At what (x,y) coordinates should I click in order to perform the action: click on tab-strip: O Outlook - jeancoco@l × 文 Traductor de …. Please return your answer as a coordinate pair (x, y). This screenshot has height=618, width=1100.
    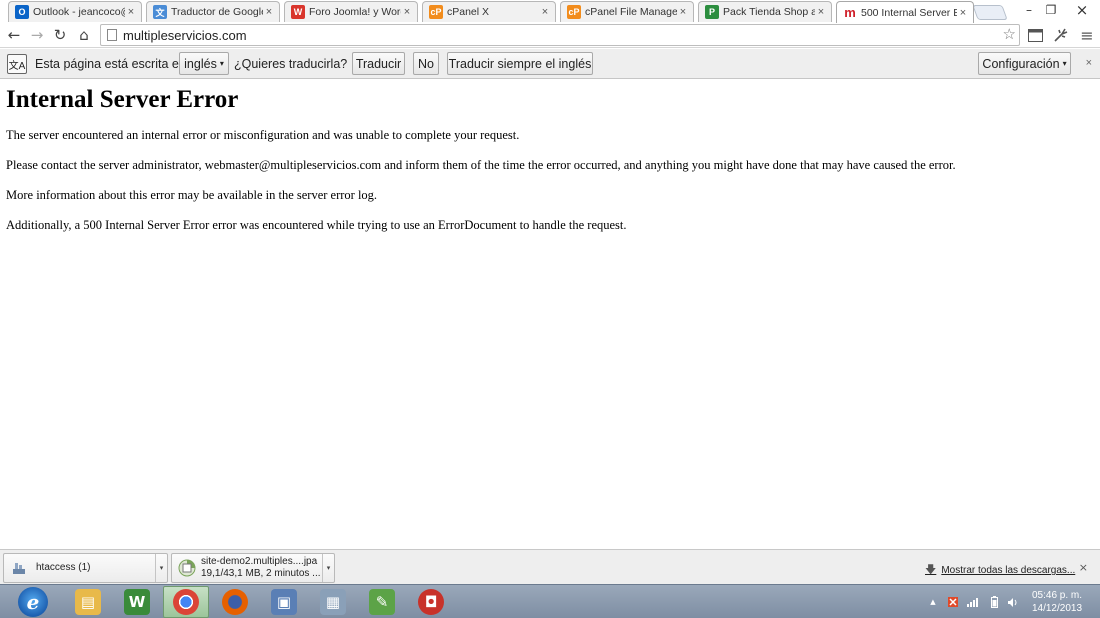
    Looking at the image, I should click on (550, 11).